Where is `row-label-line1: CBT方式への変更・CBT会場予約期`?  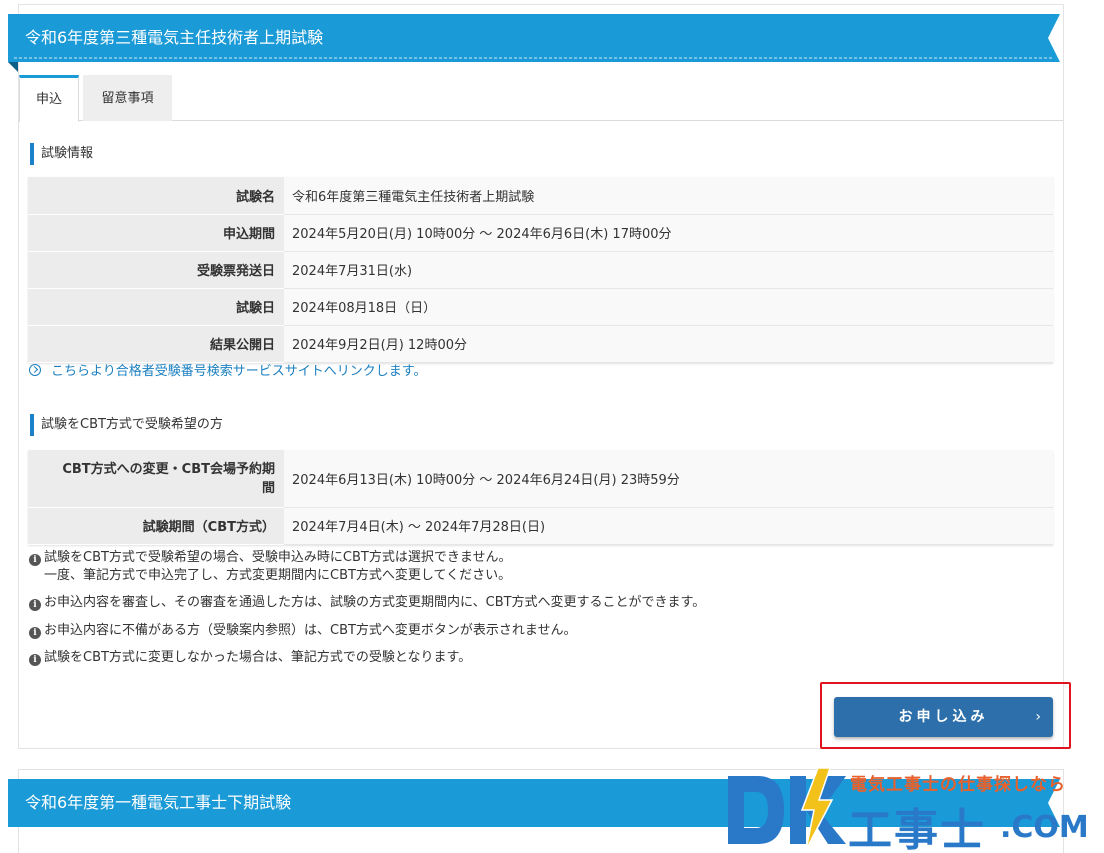 row-label-line1: CBT方式への変更・CBT会場予約期 is located at coordinates (168, 470).